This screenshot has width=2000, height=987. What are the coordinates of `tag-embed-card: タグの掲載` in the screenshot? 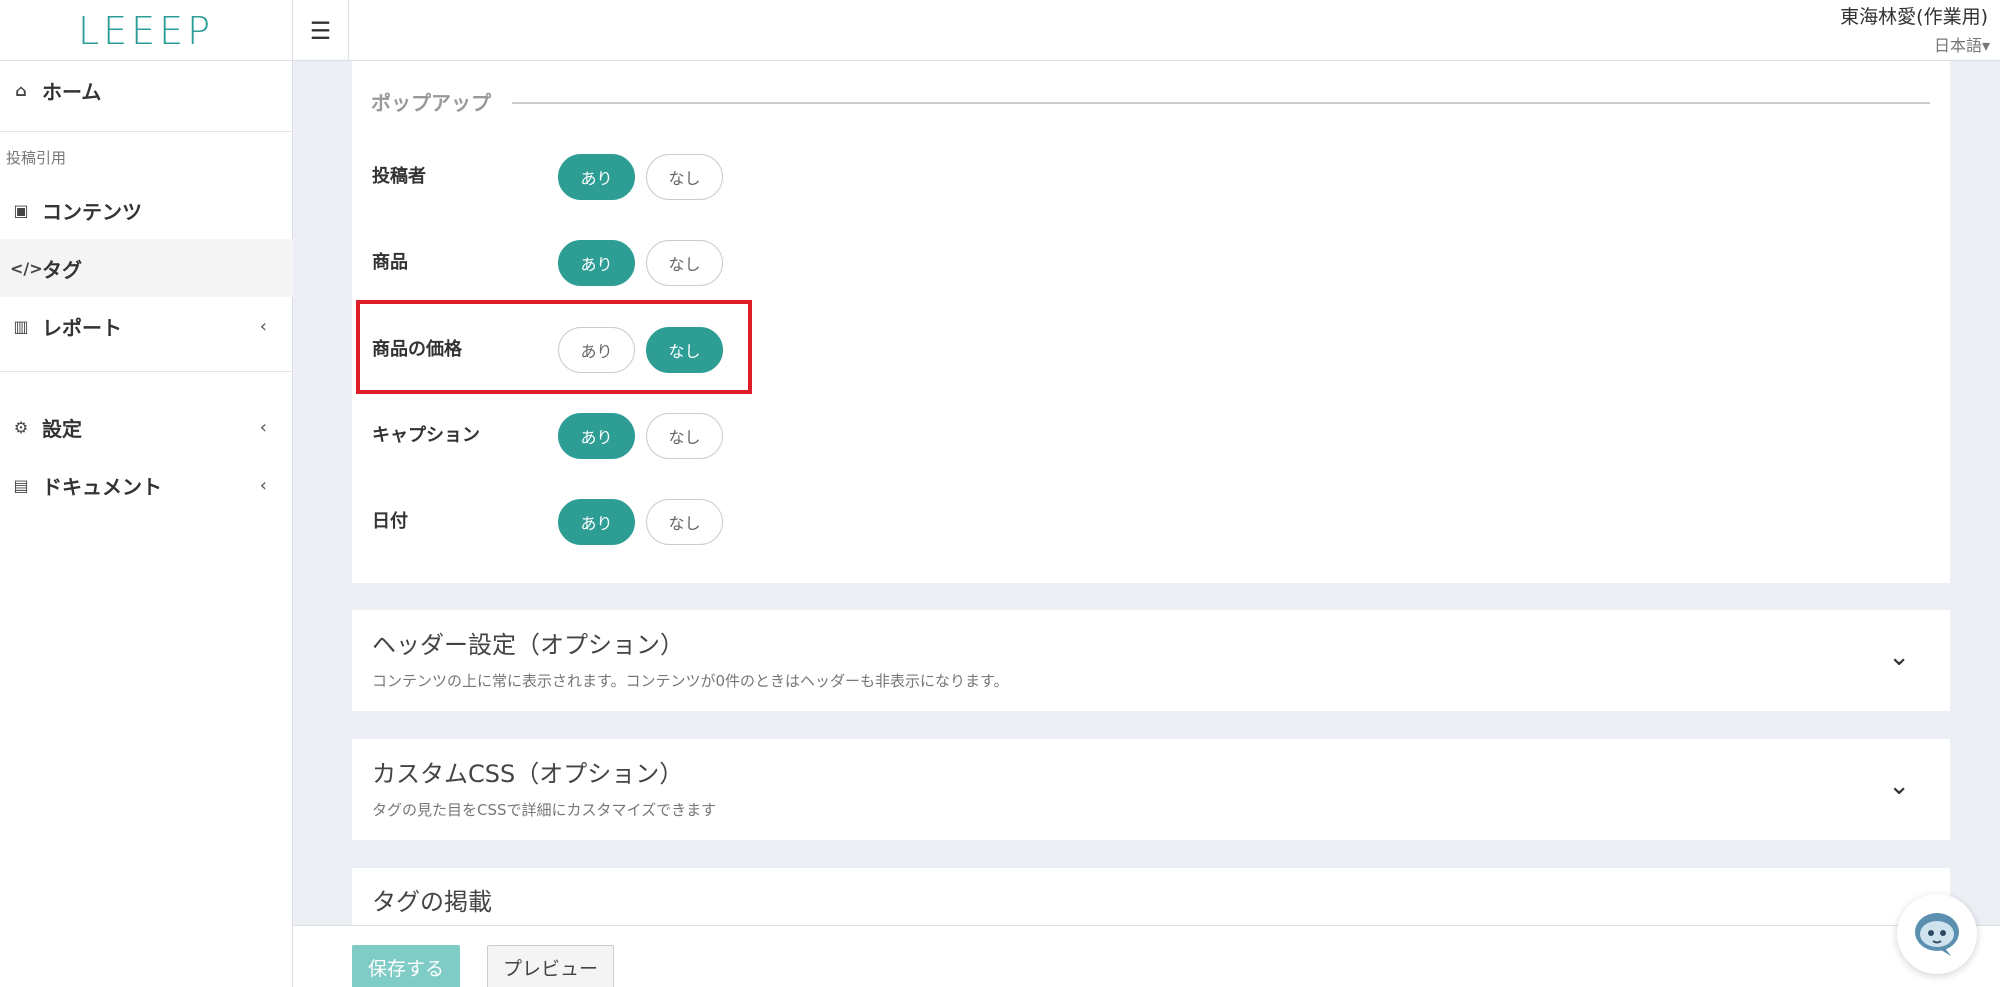 It's located at (1151, 898).